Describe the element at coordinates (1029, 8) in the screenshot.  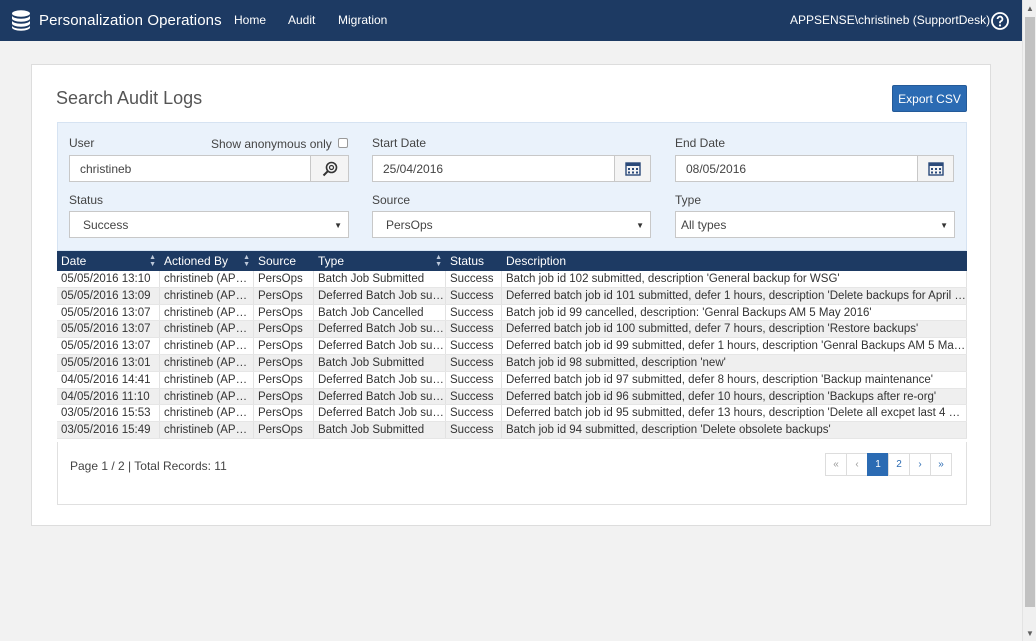
I see `scroll-up-arrow-icon: ▲` at that location.